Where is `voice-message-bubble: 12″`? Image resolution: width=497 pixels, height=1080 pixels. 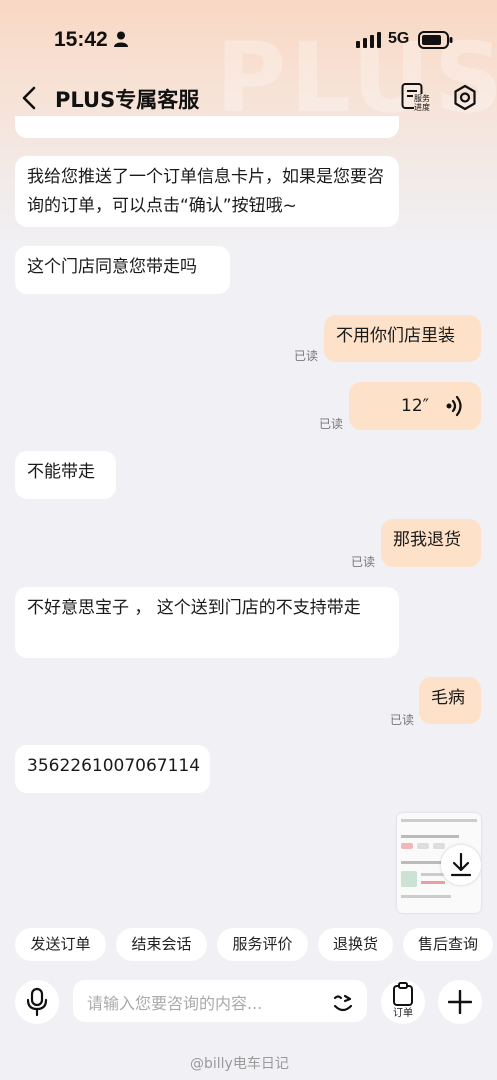 voice-message-bubble: 12″ is located at coordinates (415, 406).